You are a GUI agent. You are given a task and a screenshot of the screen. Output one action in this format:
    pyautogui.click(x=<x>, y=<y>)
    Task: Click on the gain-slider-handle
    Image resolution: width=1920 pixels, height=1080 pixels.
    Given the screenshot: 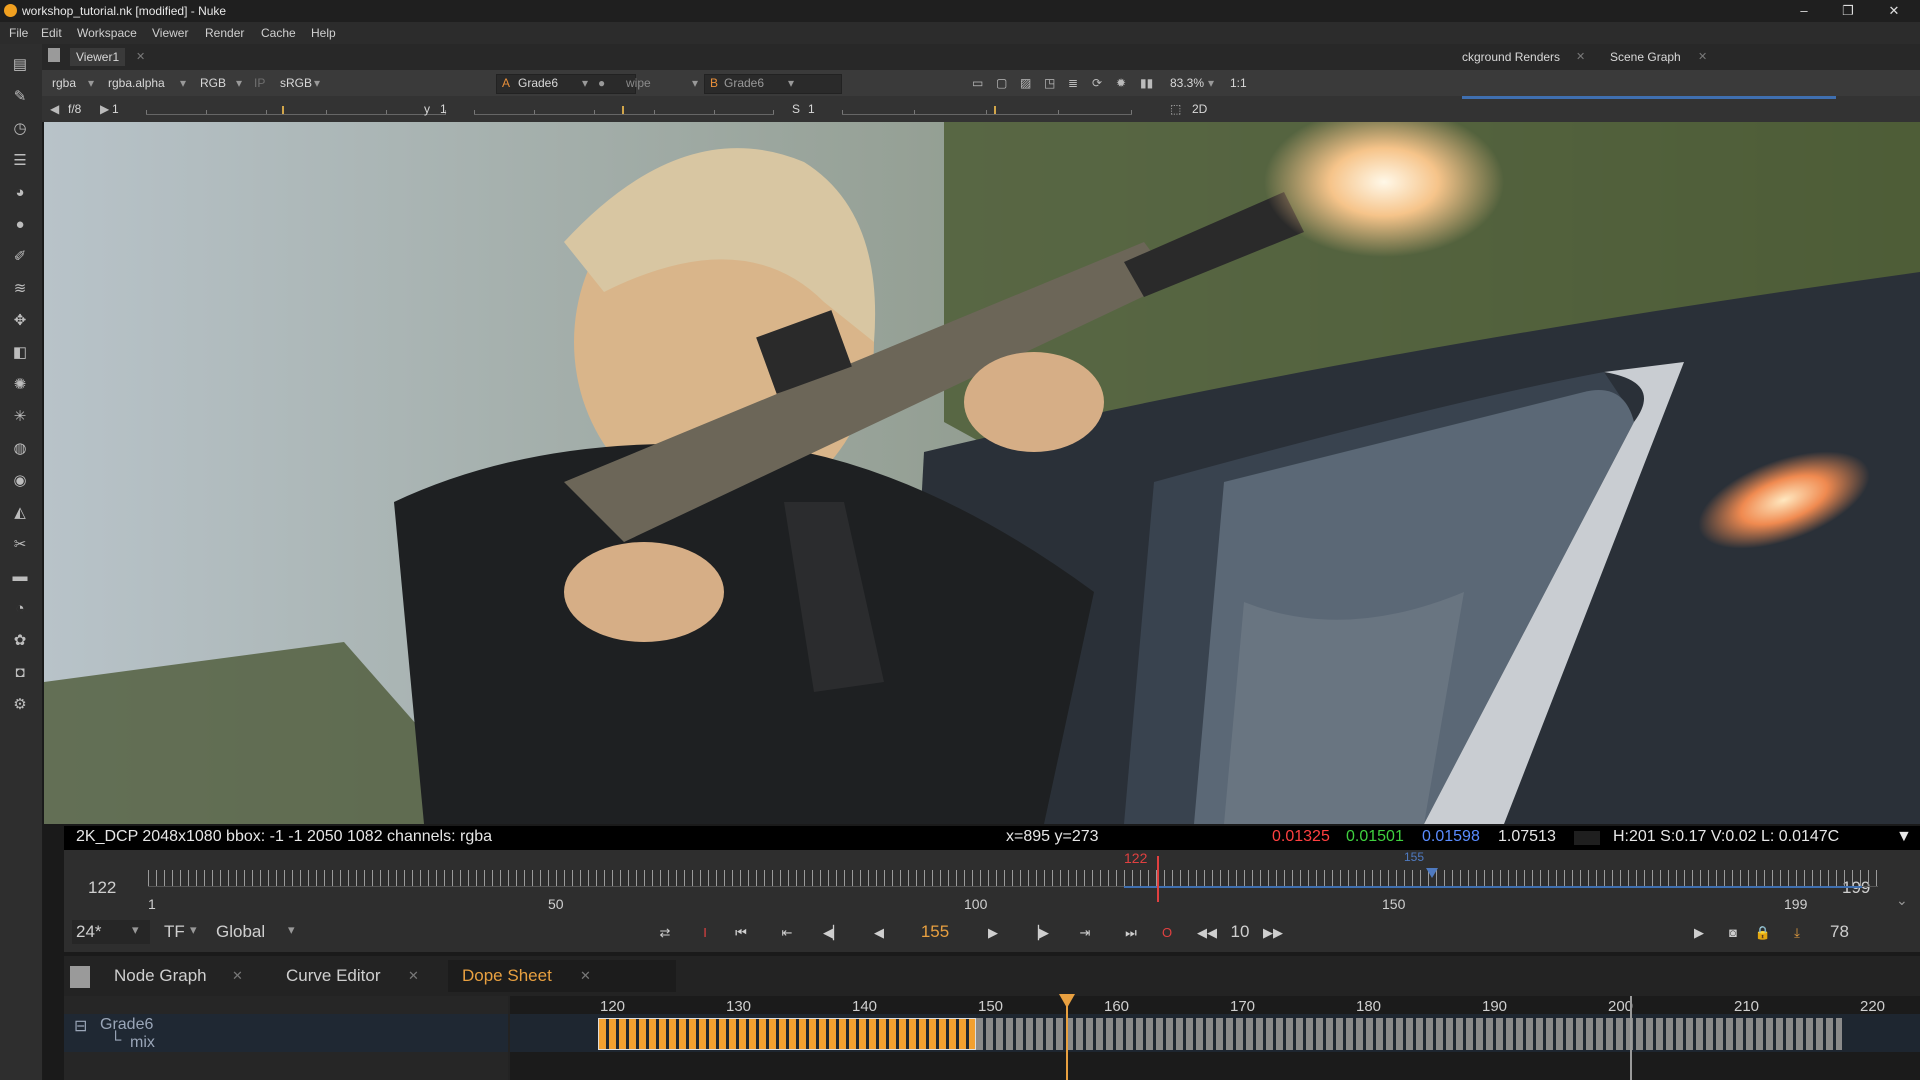 What is the action you would take?
    pyautogui.click(x=283, y=110)
    